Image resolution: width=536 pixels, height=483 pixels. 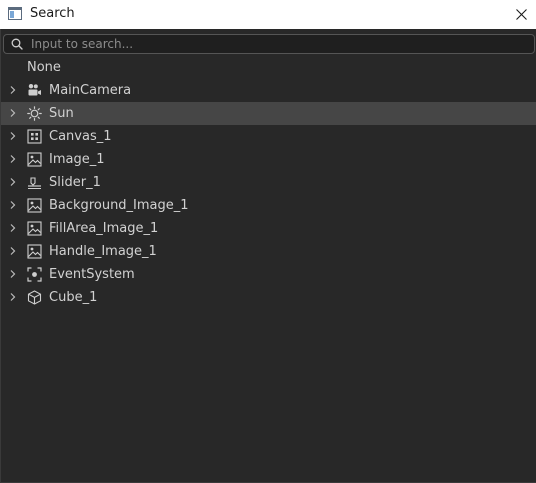 What do you see at coordinates (34, 113) in the screenshot?
I see `sun-icon` at bounding box center [34, 113].